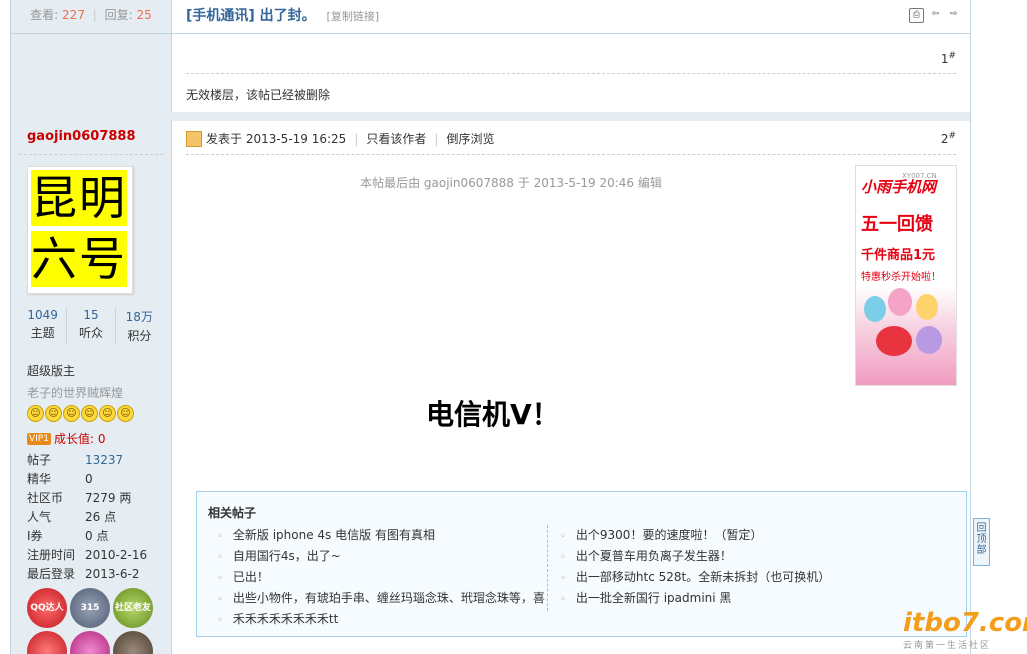  Describe the element at coordinates (68, 536) in the screenshot. I see `profile-row: I券 0 点` at that location.